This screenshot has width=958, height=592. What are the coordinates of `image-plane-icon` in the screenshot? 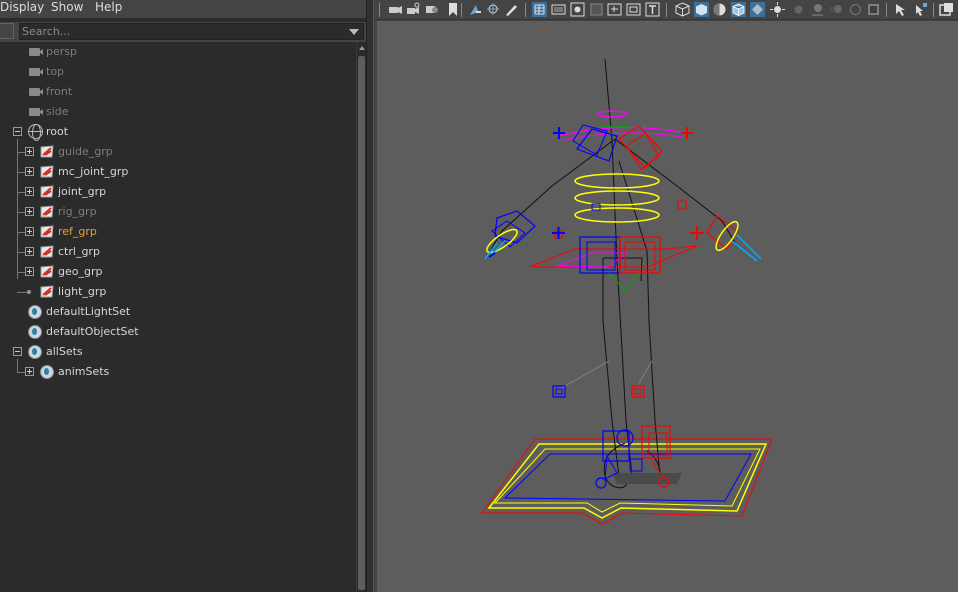 It's located at (453, 9).